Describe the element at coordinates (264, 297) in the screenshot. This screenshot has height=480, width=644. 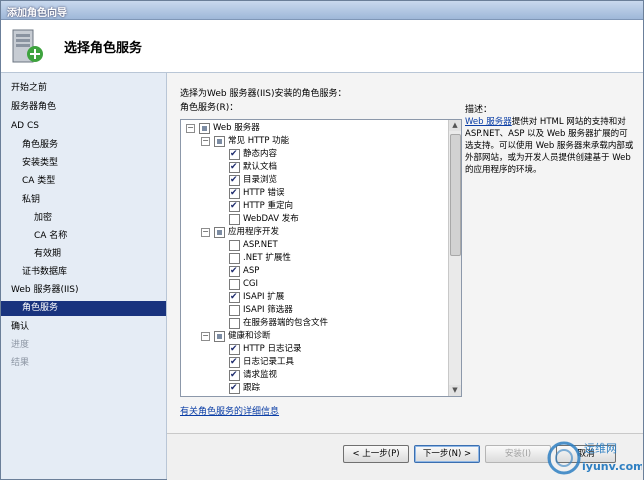
I see `tree-item-label: ISAPI 扩展` at that location.